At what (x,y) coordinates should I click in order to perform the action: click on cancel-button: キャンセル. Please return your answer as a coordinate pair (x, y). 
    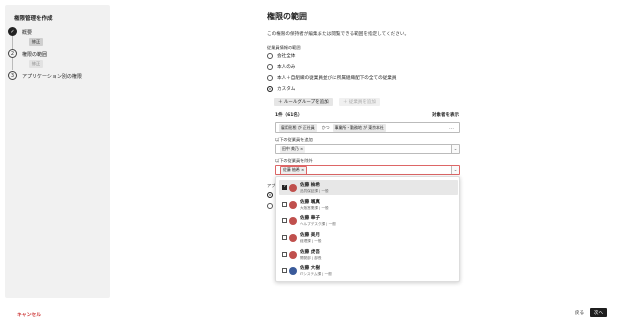
    Looking at the image, I should click on (29, 314).